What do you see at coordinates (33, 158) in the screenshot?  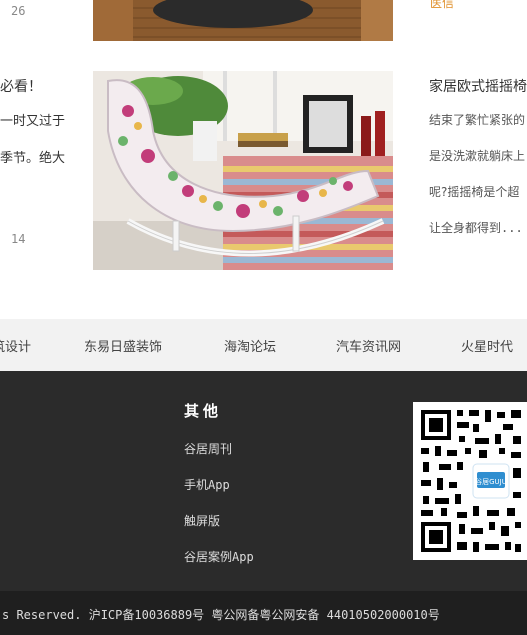 I see `article-excerpt-left-2: 季节。绝大` at bounding box center [33, 158].